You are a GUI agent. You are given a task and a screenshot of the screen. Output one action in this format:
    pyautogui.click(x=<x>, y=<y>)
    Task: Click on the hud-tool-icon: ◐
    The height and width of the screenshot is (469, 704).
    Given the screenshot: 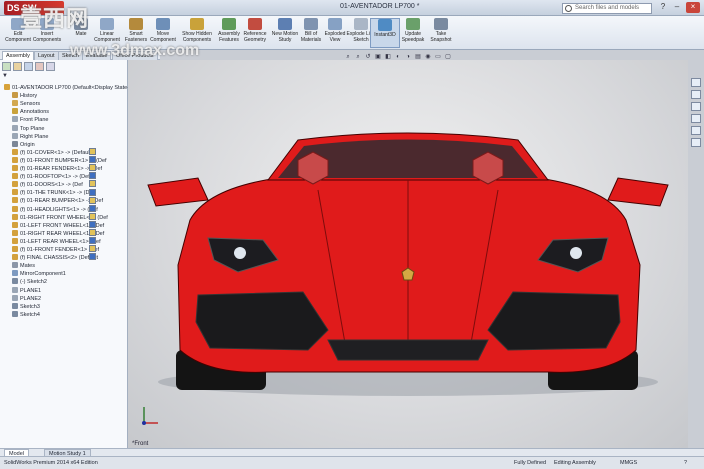 What is the action you would take?
    pyautogui.click(x=398, y=57)
    